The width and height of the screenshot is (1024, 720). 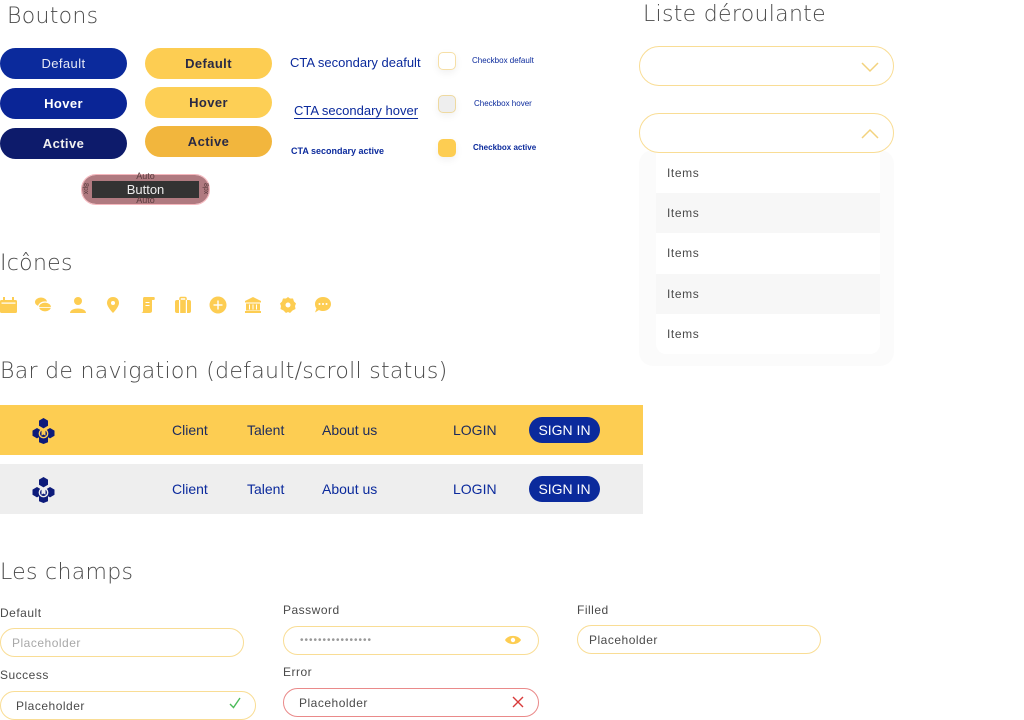 What do you see at coordinates (46, 642) in the screenshot?
I see `default-input-placeholder: Placeholder` at bounding box center [46, 642].